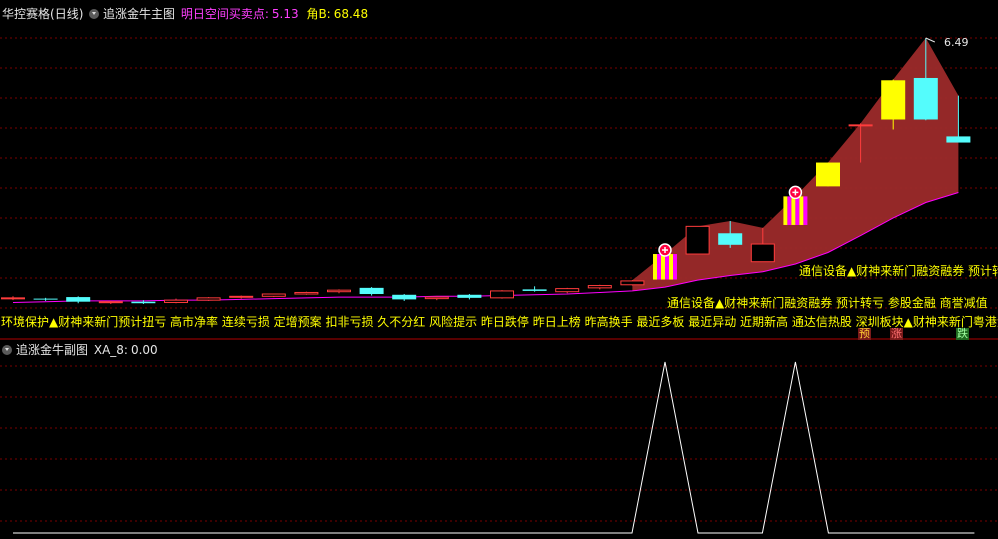  I want to click on main-header: 华控赛格(日线), so click(42, 14).